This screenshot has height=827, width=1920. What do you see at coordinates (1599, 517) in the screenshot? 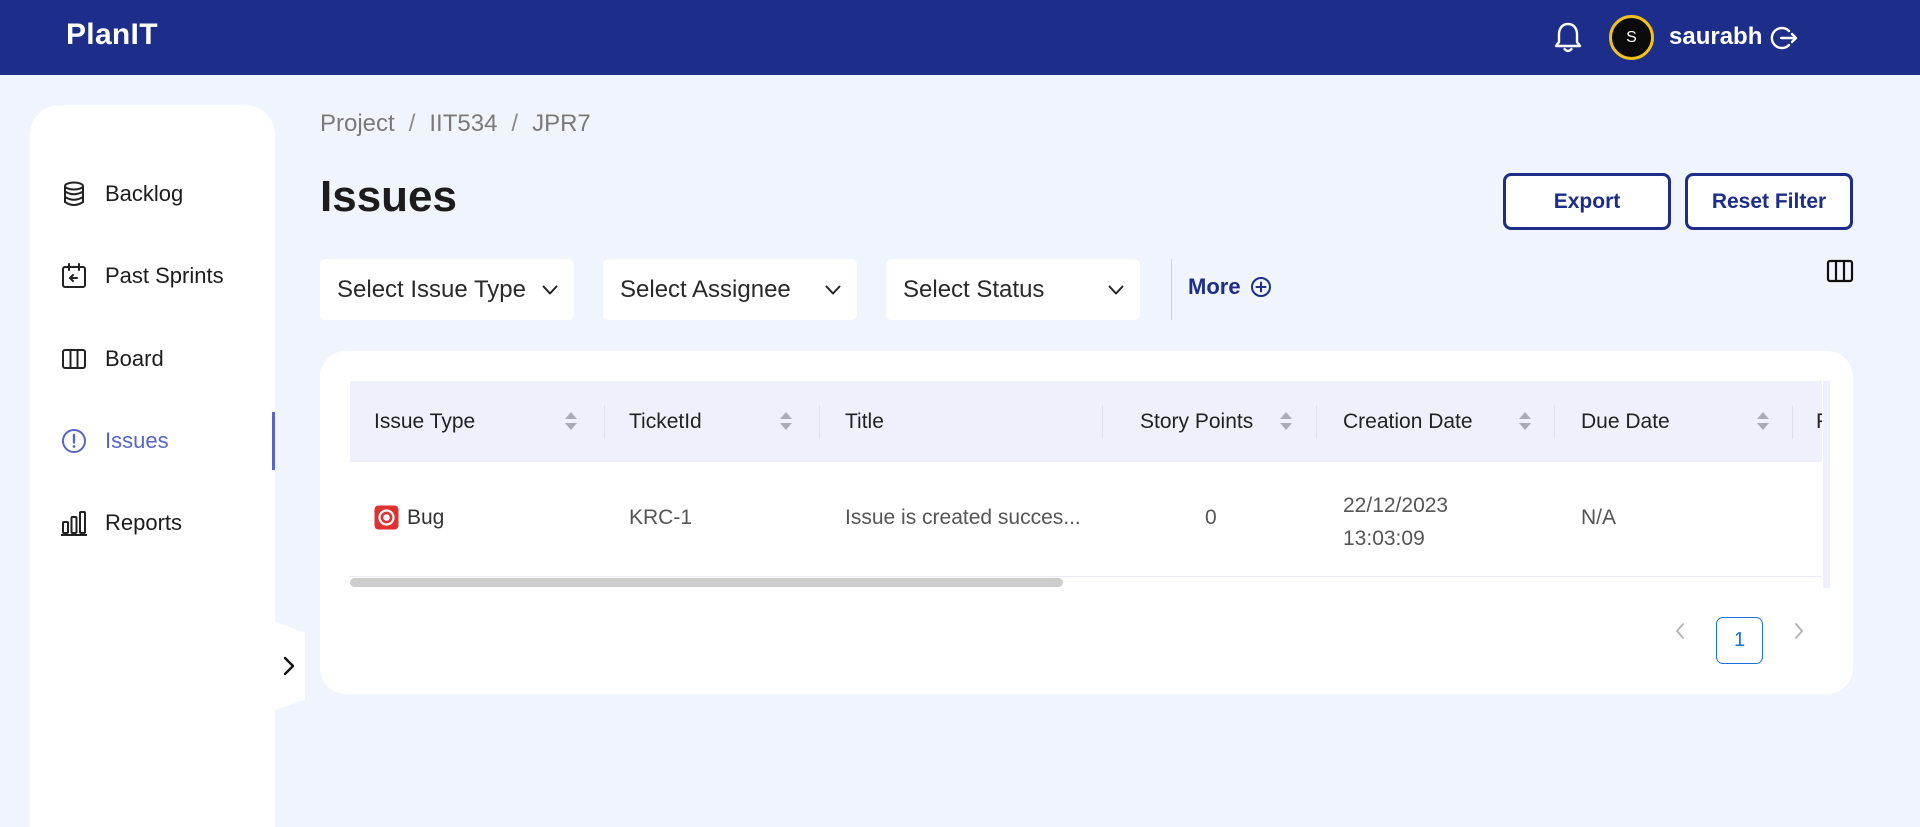
I see `cell-due-date: N/A` at bounding box center [1599, 517].